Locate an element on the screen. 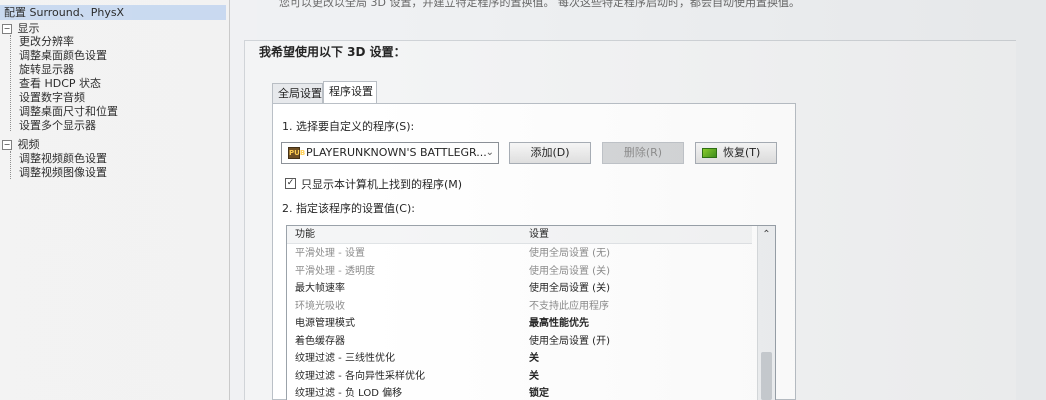  setting-cell: 使用全局设置 (开) is located at coordinates (569, 341).